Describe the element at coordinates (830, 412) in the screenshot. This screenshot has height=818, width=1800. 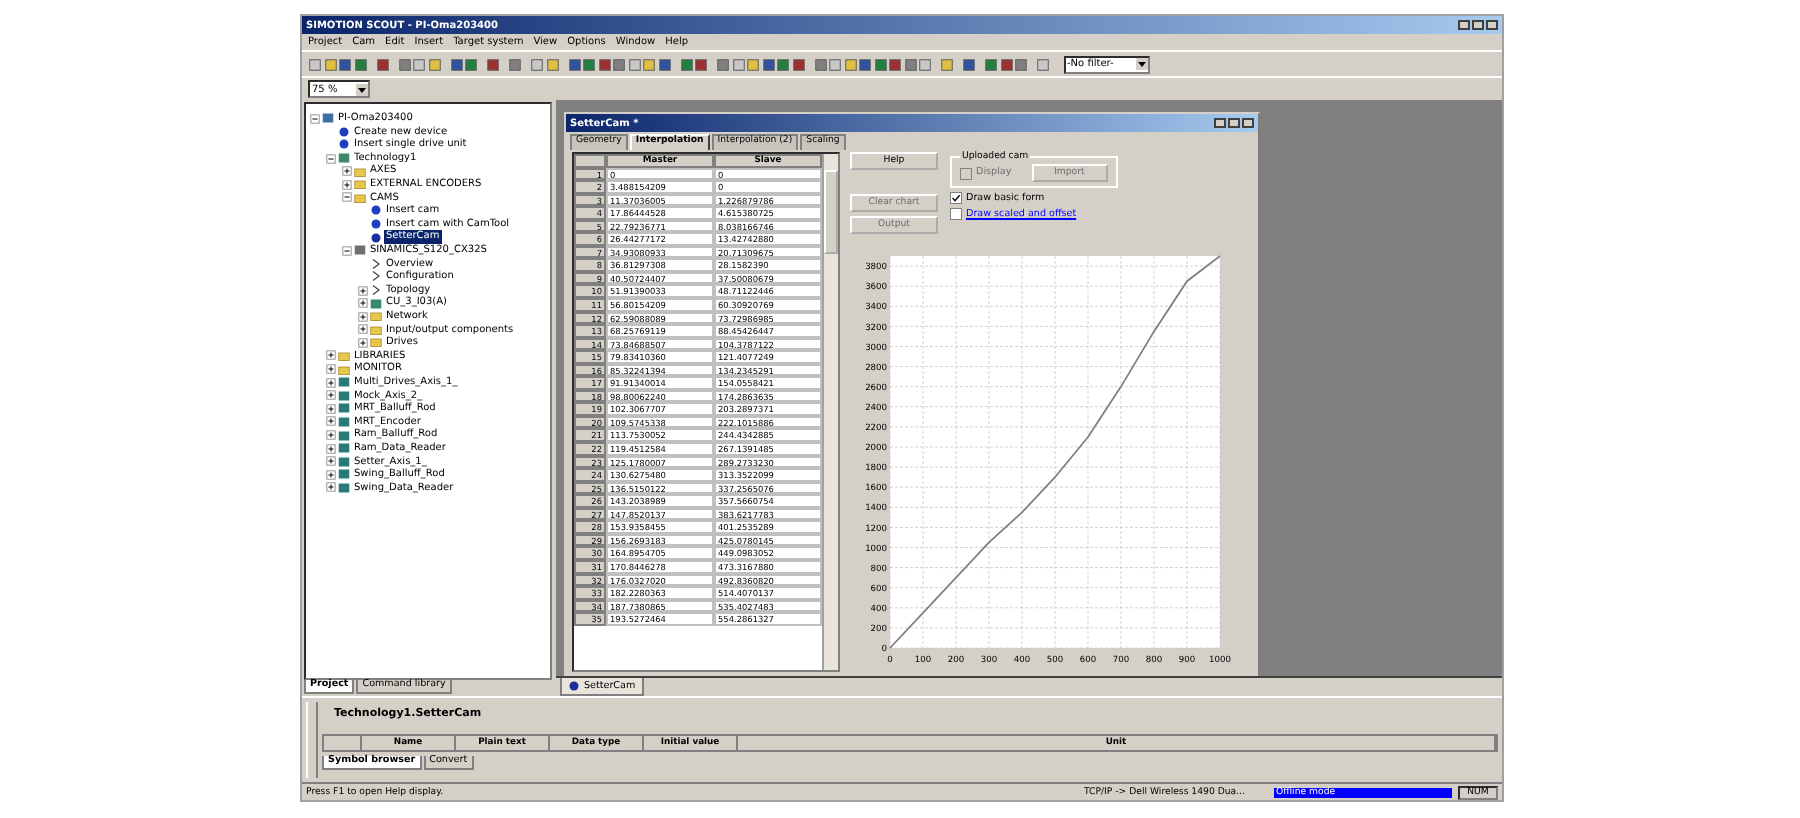
I see `vertical-scrollbar` at that location.